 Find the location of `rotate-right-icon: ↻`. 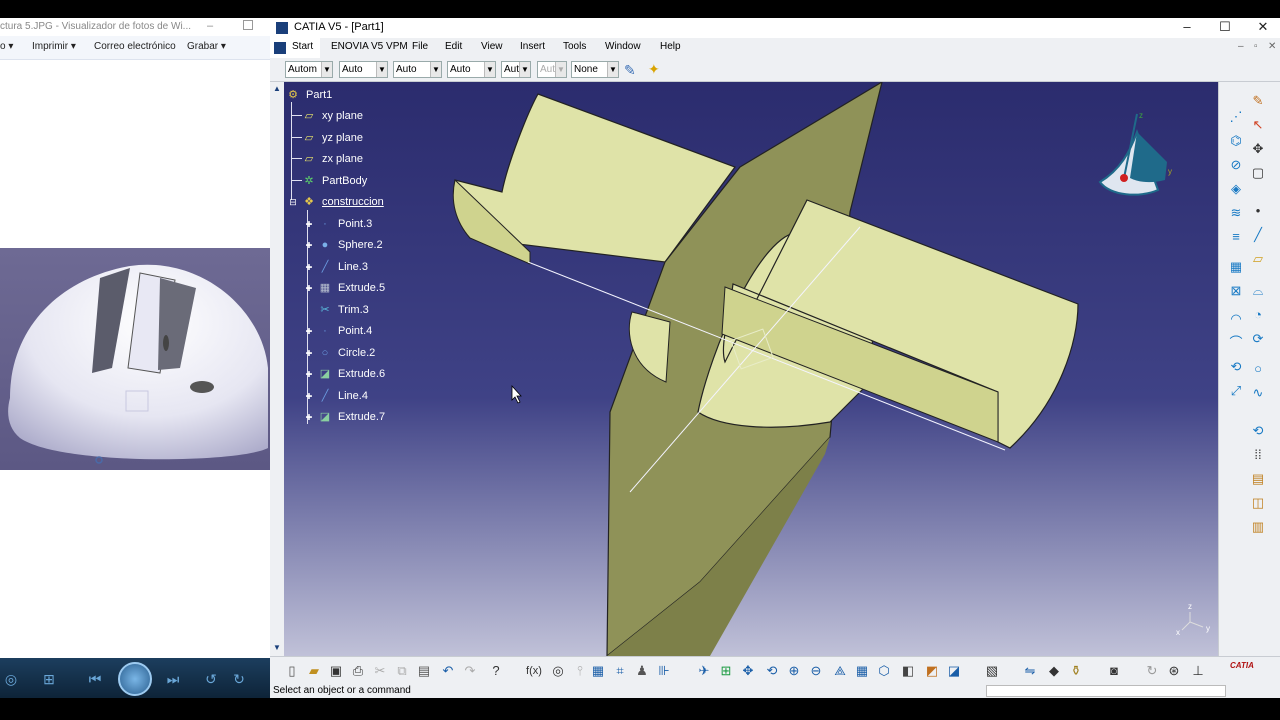

rotate-right-icon: ↻ is located at coordinates (239, 679).